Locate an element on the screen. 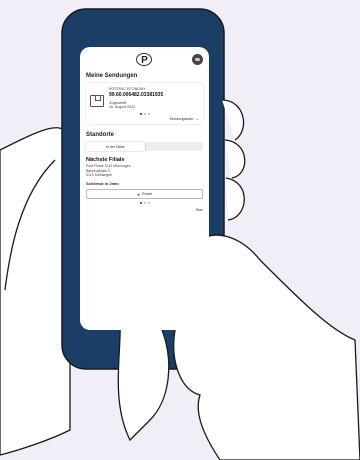 This screenshot has height=460, width=360. left-hand is located at coordinates (35, 291).